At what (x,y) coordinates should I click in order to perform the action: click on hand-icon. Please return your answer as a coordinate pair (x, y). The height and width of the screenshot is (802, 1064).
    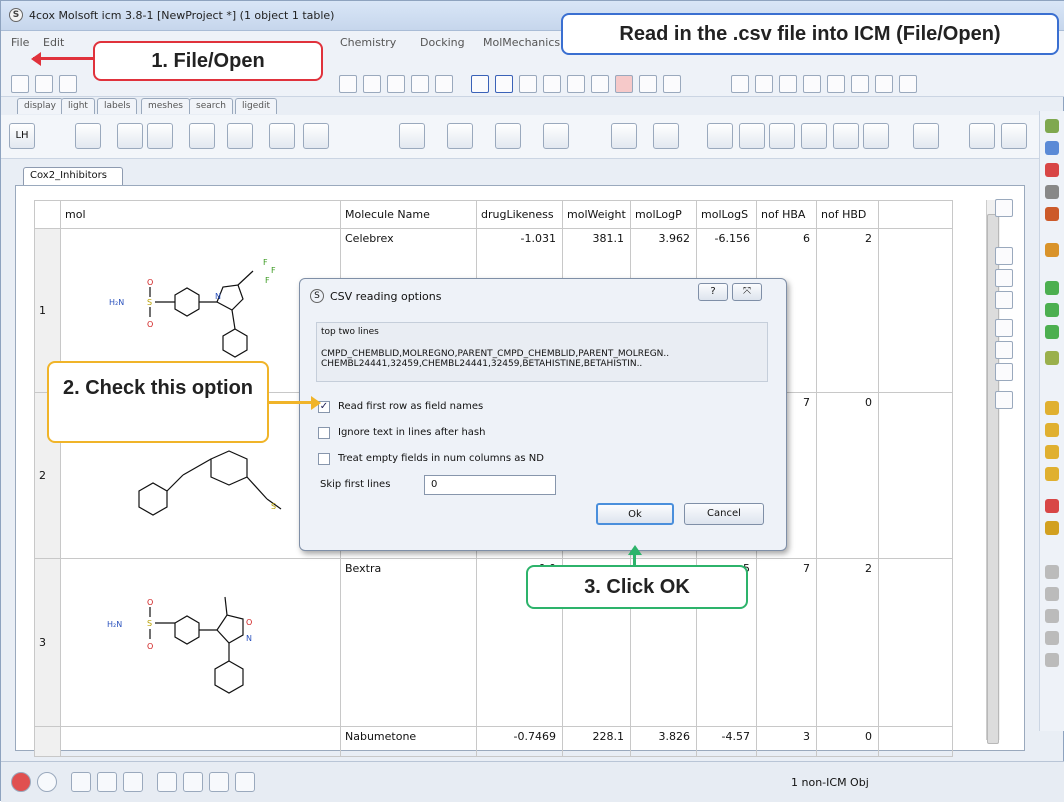
    Looking at the image, I should click on (1052, 660).